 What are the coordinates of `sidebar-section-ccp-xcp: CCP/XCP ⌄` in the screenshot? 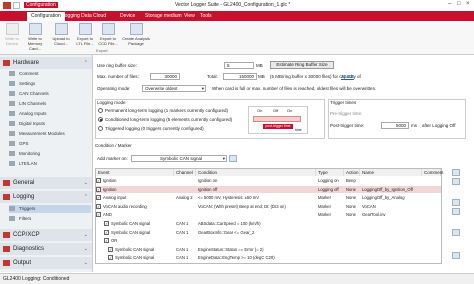 It's located at (46, 235).